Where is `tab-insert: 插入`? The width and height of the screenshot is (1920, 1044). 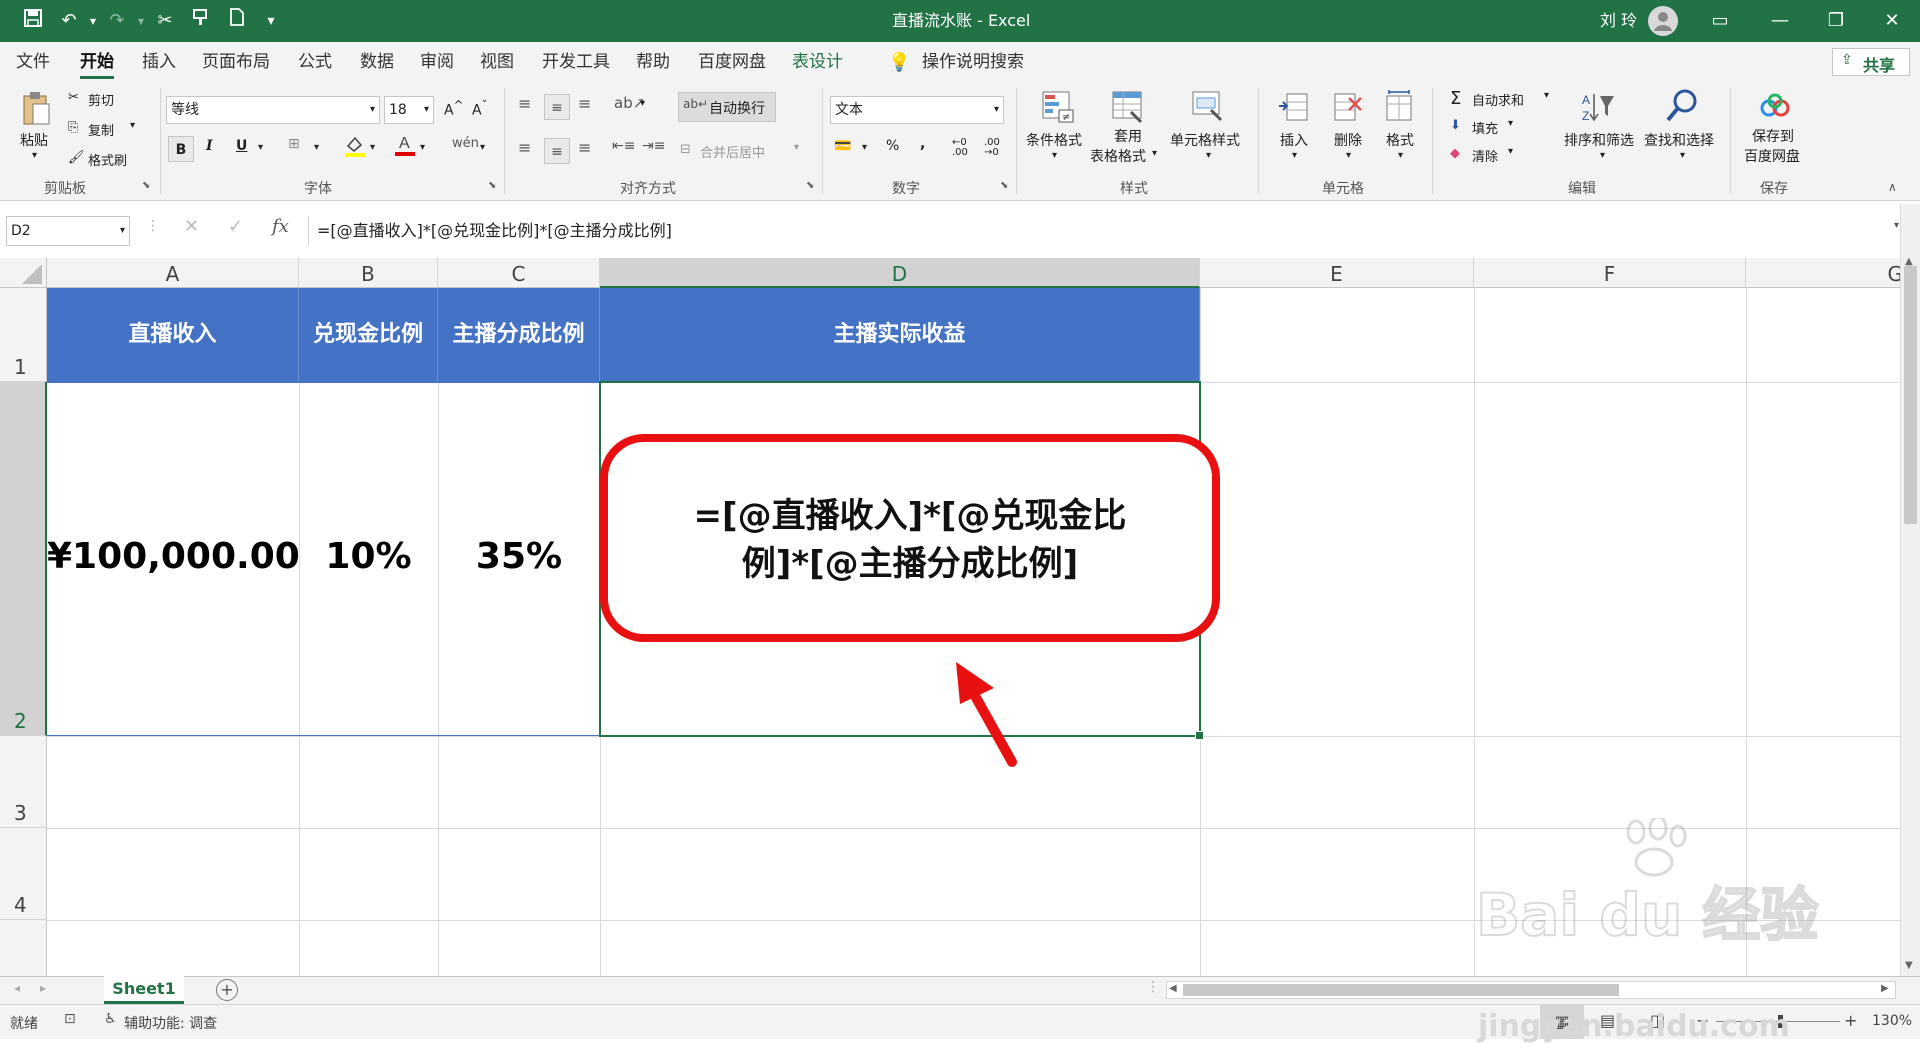 tab-insert: 插入 is located at coordinates (159, 62).